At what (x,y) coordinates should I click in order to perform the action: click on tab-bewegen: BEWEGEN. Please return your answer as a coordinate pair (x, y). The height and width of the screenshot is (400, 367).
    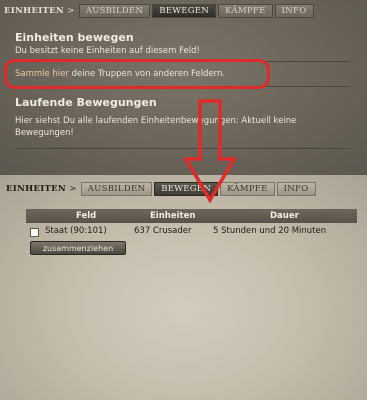
    Looking at the image, I should click on (184, 11).